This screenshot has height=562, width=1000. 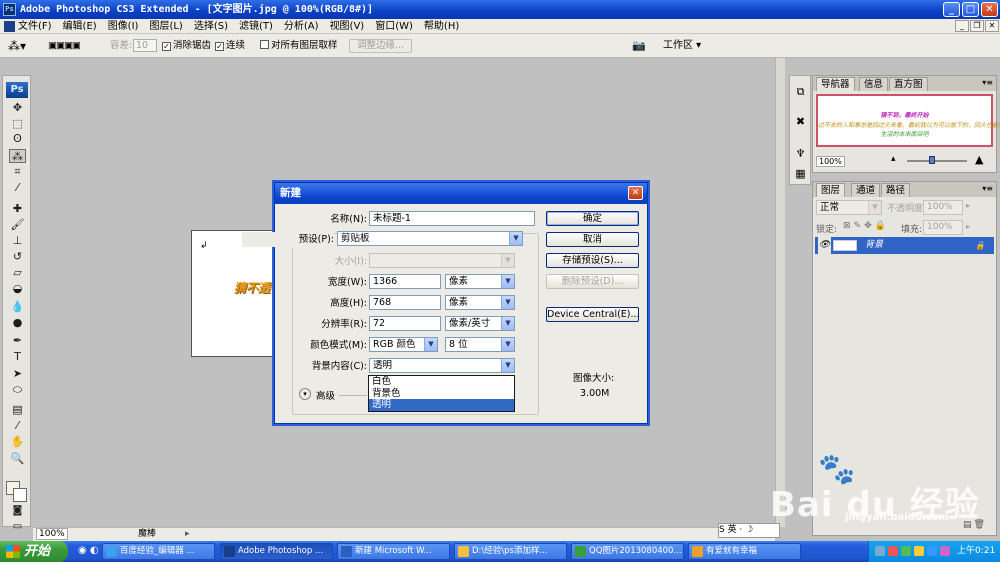 I want to click on workspace-menu: 工作区 ▾, so click(x=682, y=46).